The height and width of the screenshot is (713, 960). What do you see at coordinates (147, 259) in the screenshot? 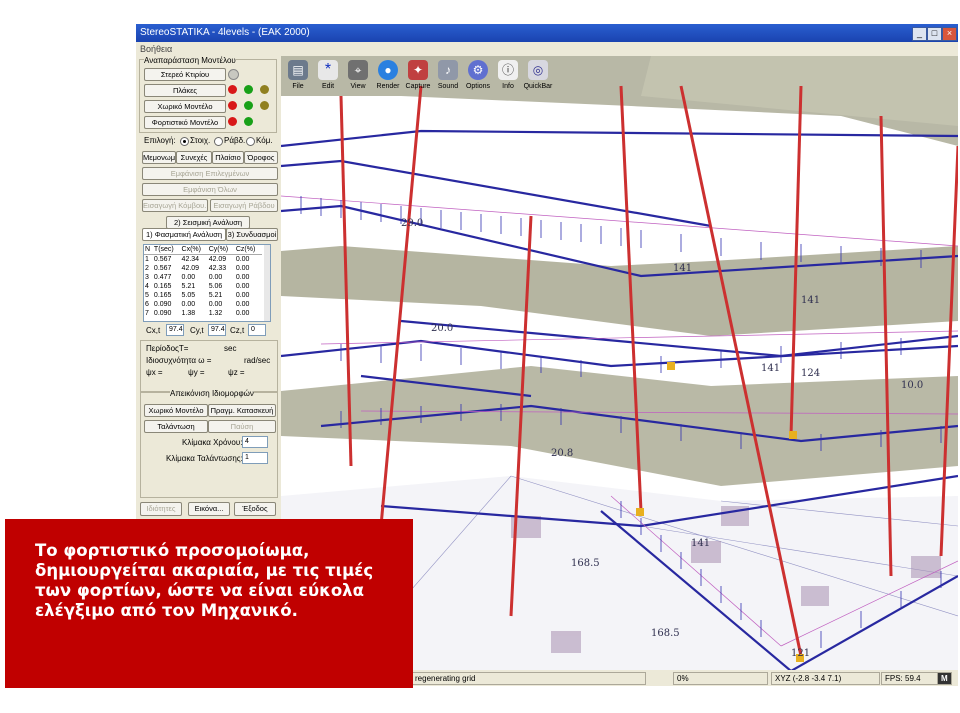
I see `cell: 1` at bounding box center [147, 259].